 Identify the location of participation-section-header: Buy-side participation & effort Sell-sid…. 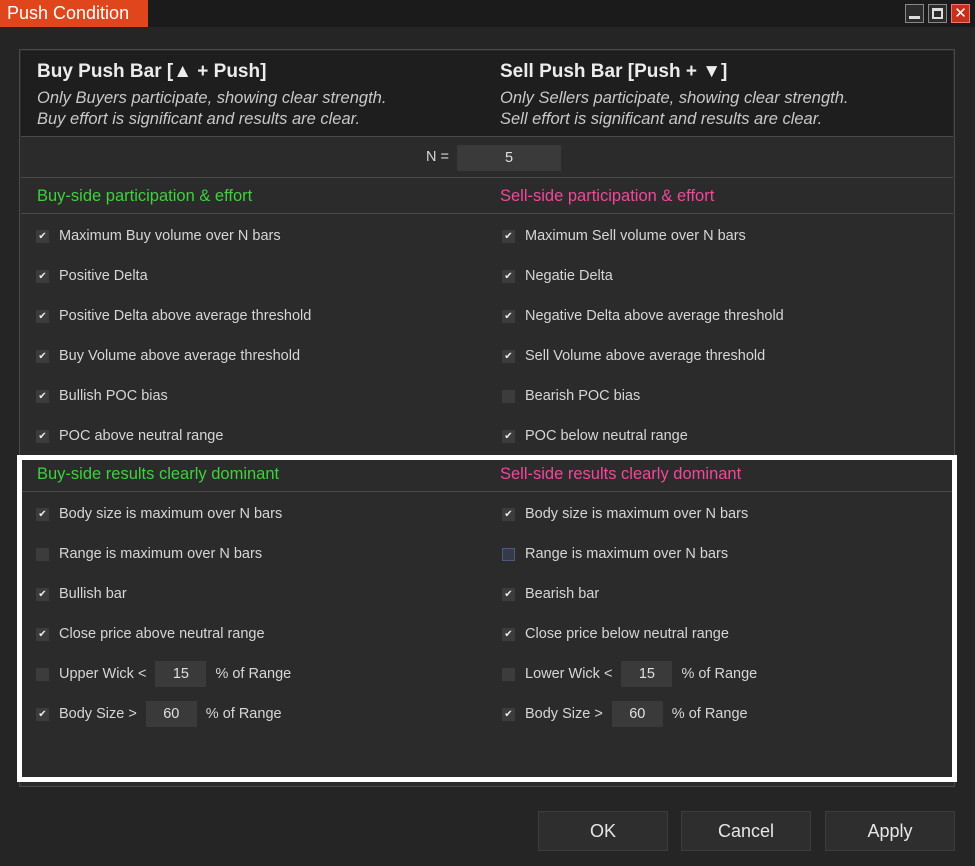
(487, 196).